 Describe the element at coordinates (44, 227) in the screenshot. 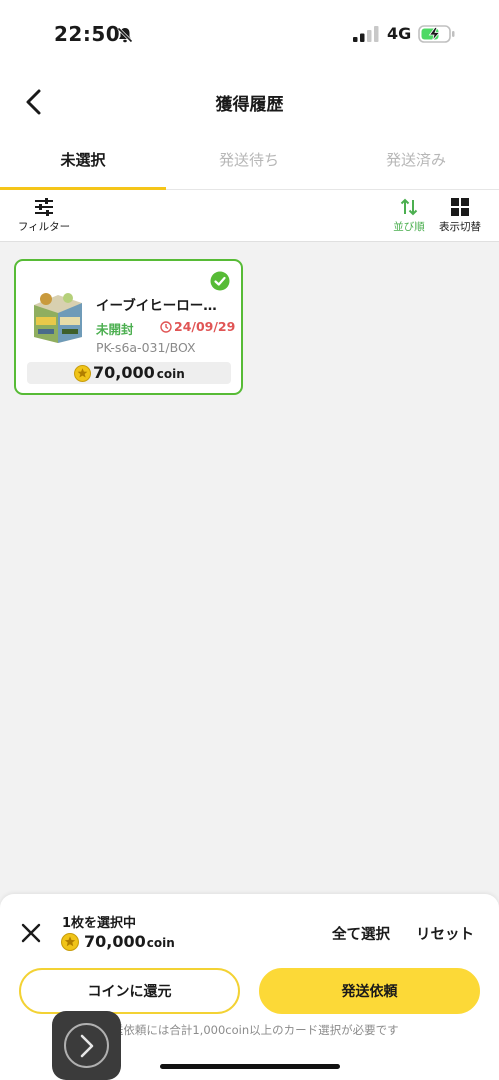

I see `filter-label: フィルター` at that location.